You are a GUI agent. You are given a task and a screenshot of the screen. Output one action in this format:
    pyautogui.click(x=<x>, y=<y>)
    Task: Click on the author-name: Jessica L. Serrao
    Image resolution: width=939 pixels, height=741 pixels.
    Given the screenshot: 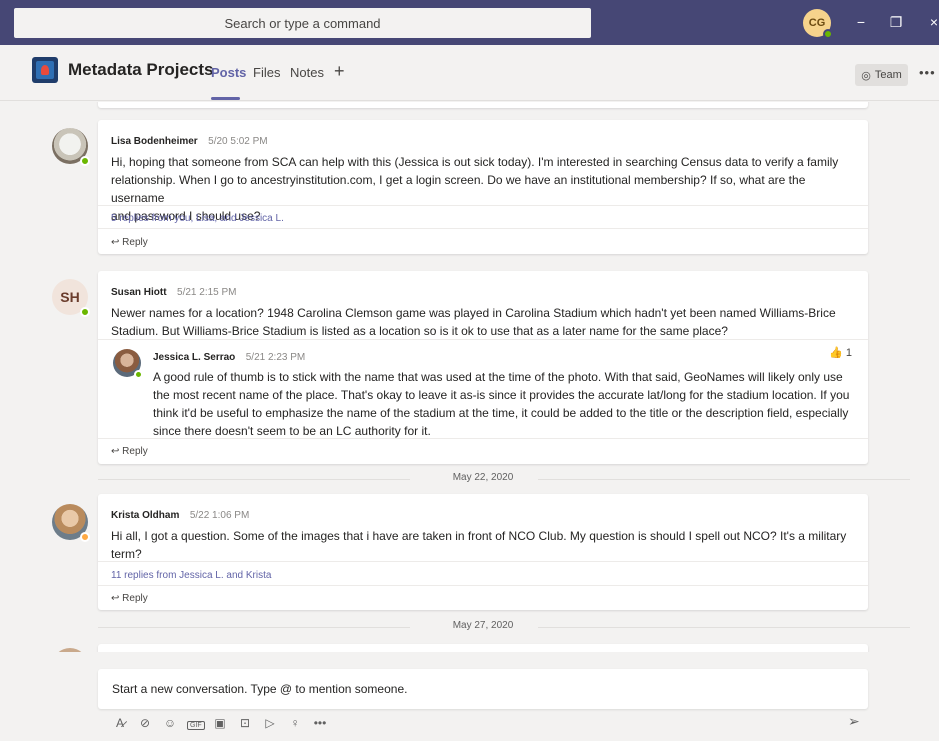 What is the action you would take?
    pyautogui.click(x=194, y=357)
    